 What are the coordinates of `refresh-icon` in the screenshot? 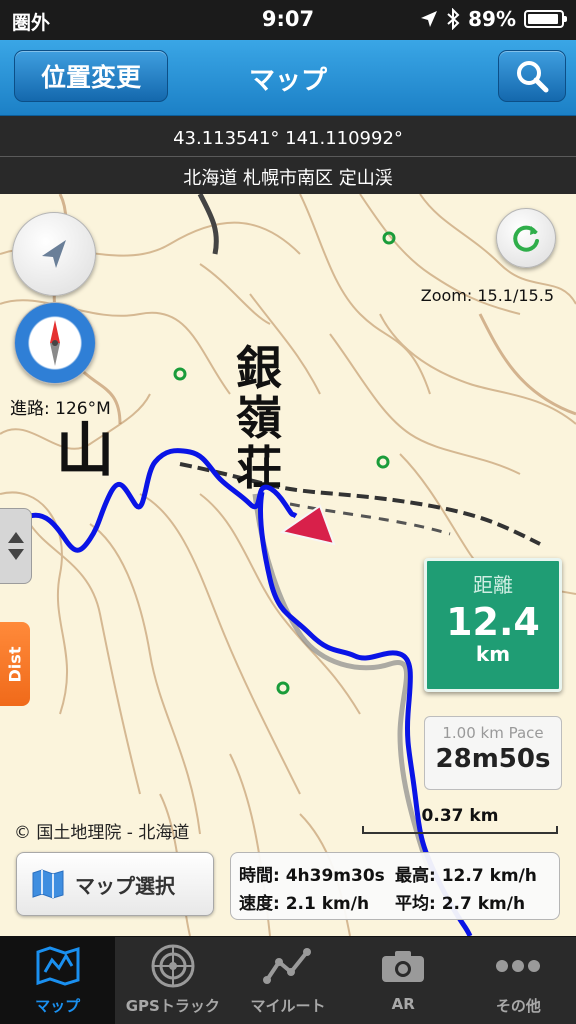 It's located at (526, 238).